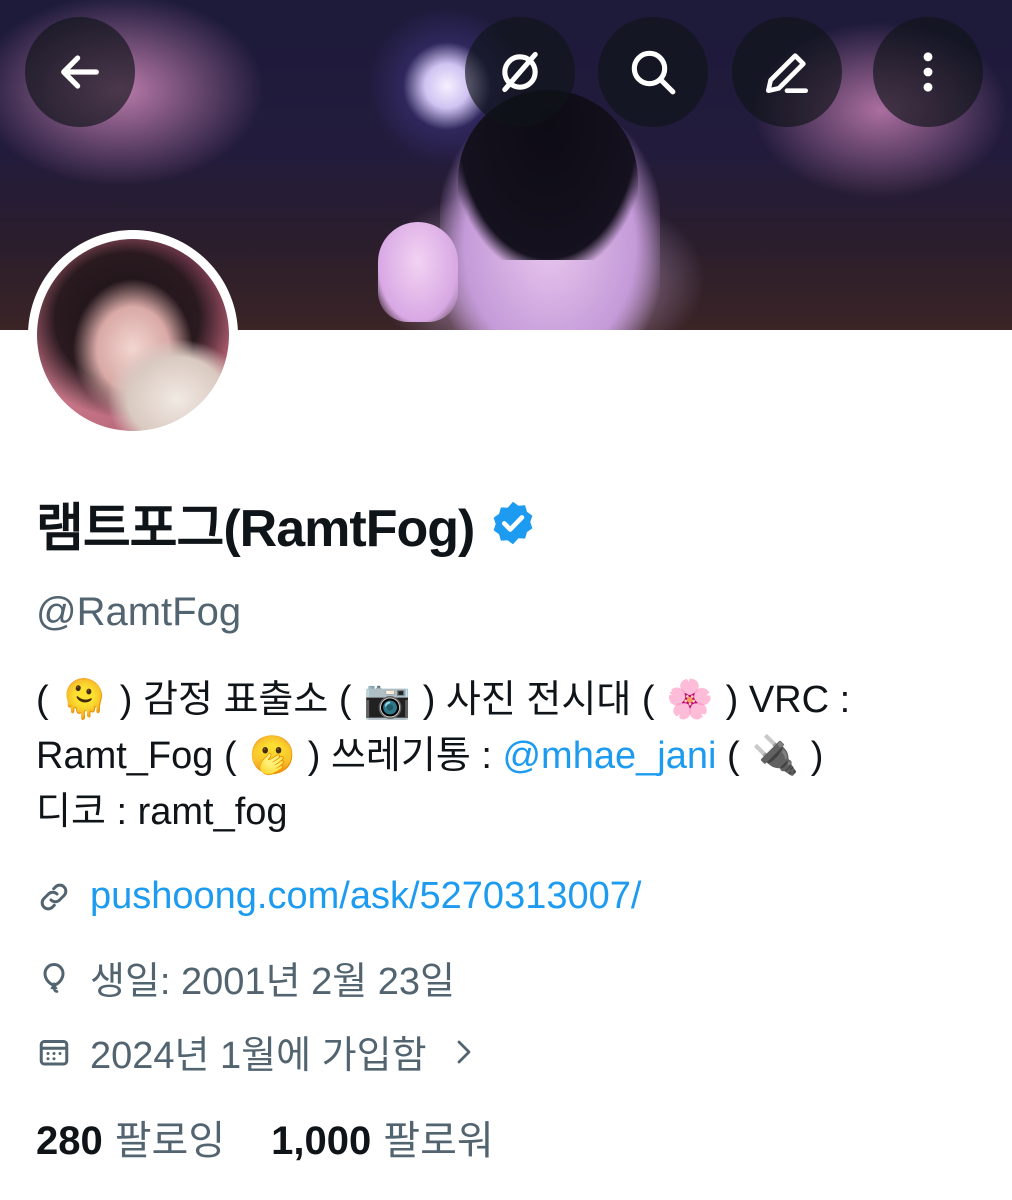 The width and height of the screenshot is (1012, 1200). I want to click on profile-avatar, so click(133, 335).